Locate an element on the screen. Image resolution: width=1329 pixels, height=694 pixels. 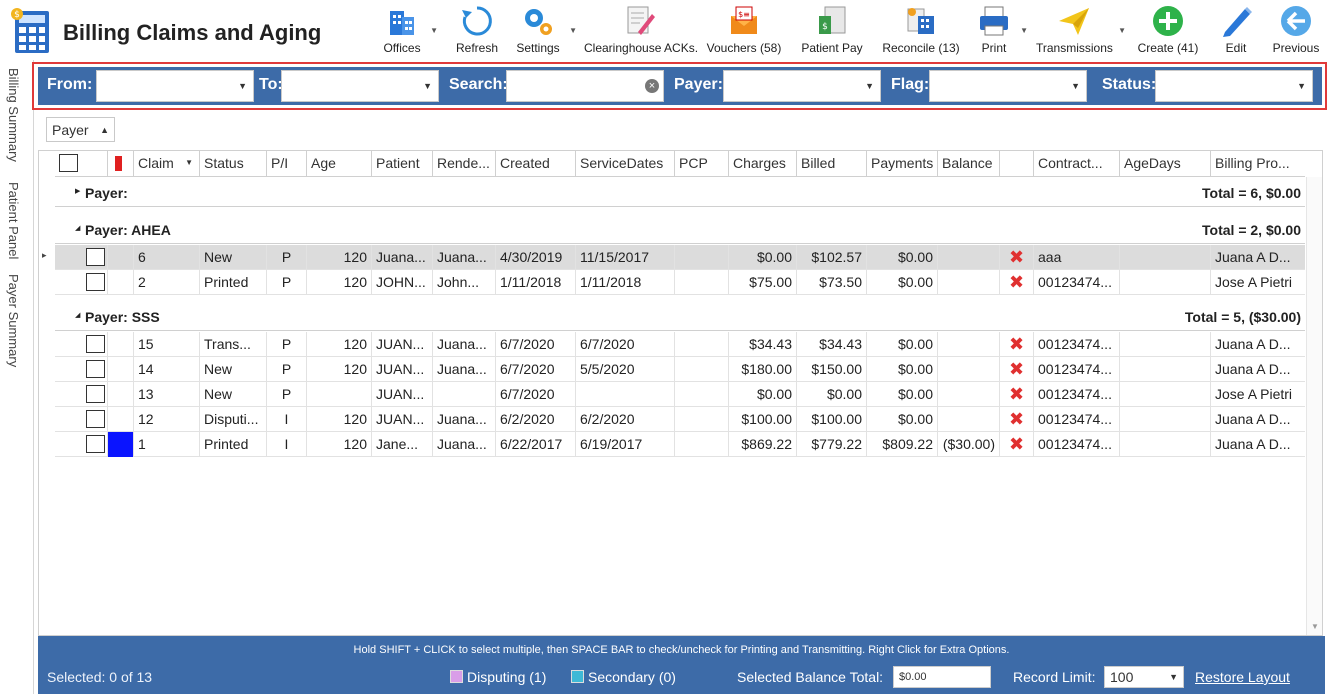
clear-search-icon: × is located at coordinates (652, 86).